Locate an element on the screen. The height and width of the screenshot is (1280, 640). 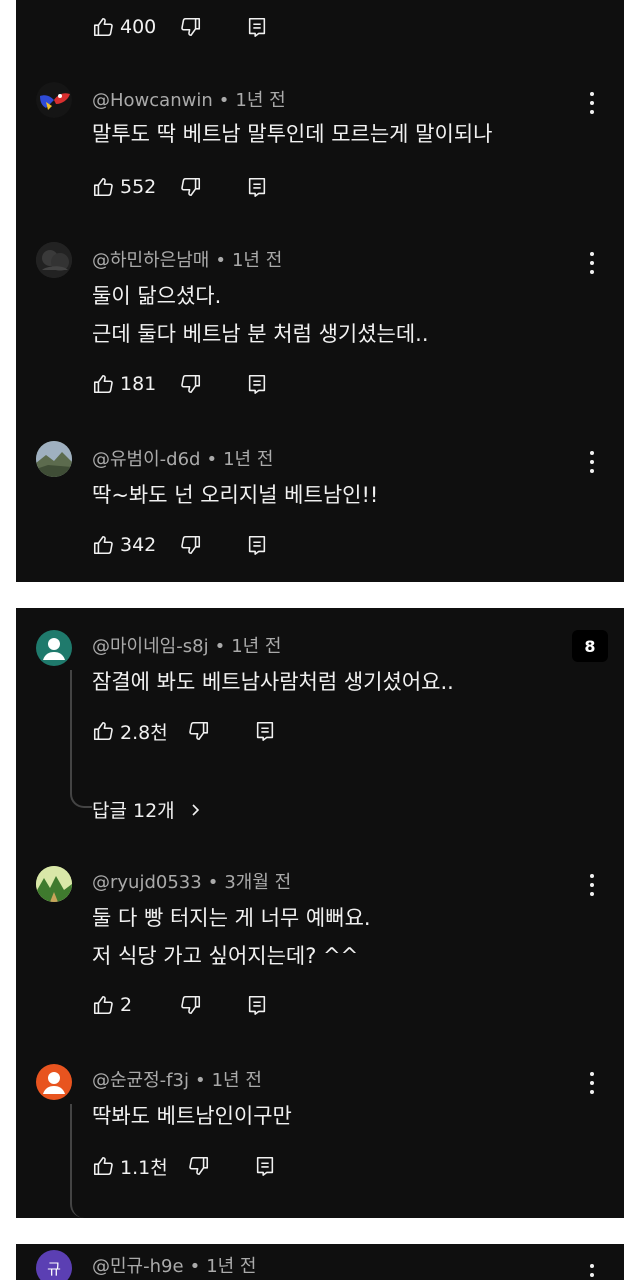
comment-meta: @ryujd0533 • 3개월 전 is located at coordinates (191, 881).